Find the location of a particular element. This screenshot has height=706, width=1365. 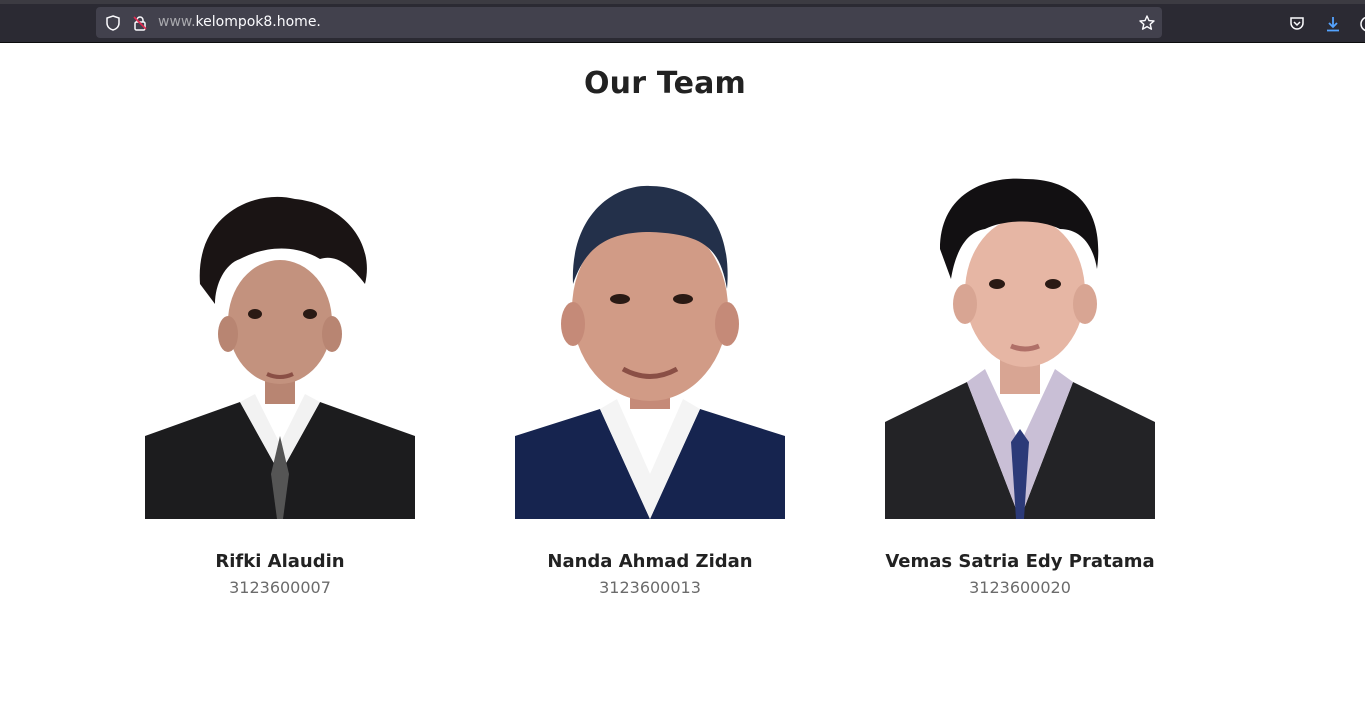

pocket-icon is located at coordinates (1297, 24).